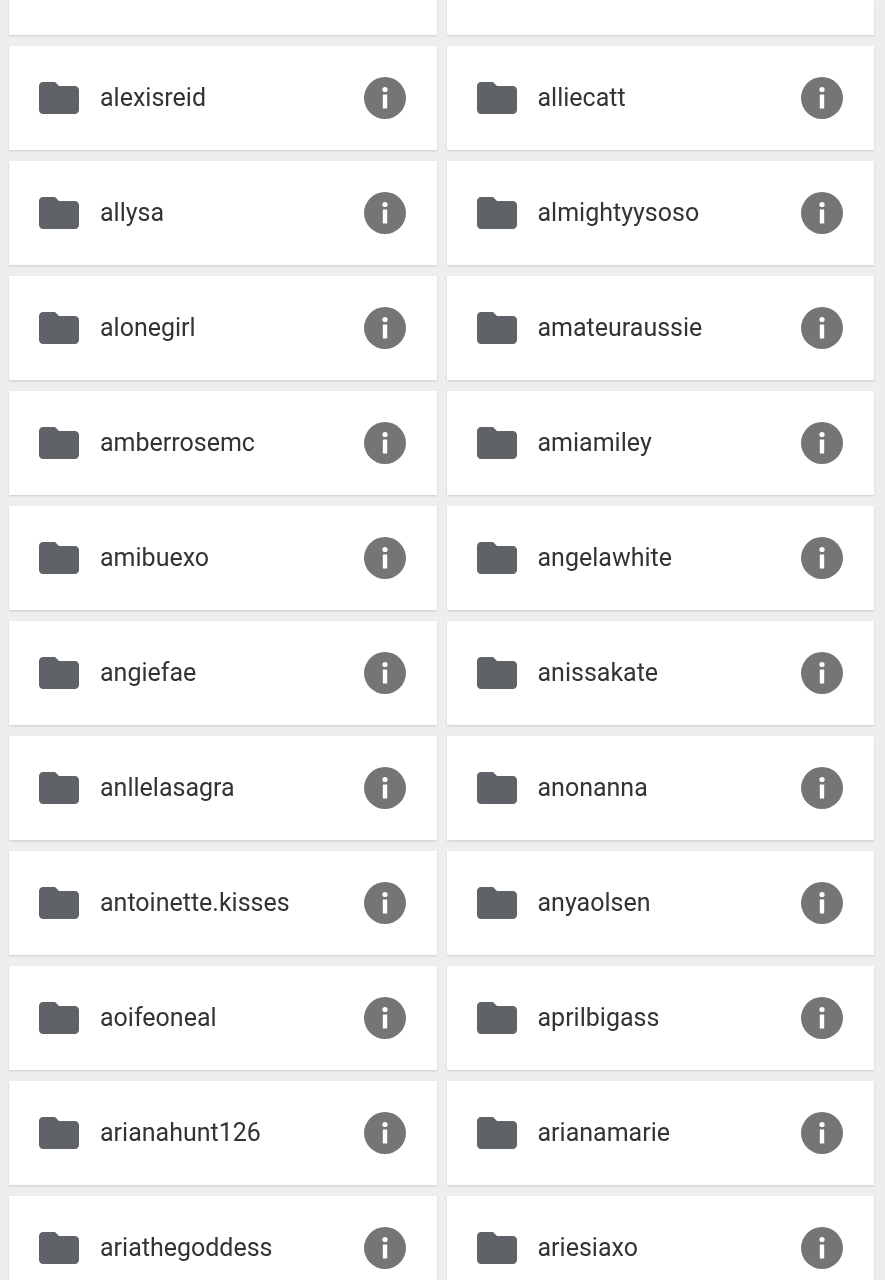  Describe the element at coordinates (153, 98) in the screenshot. I see `folder-name: alexisreid` at that location.